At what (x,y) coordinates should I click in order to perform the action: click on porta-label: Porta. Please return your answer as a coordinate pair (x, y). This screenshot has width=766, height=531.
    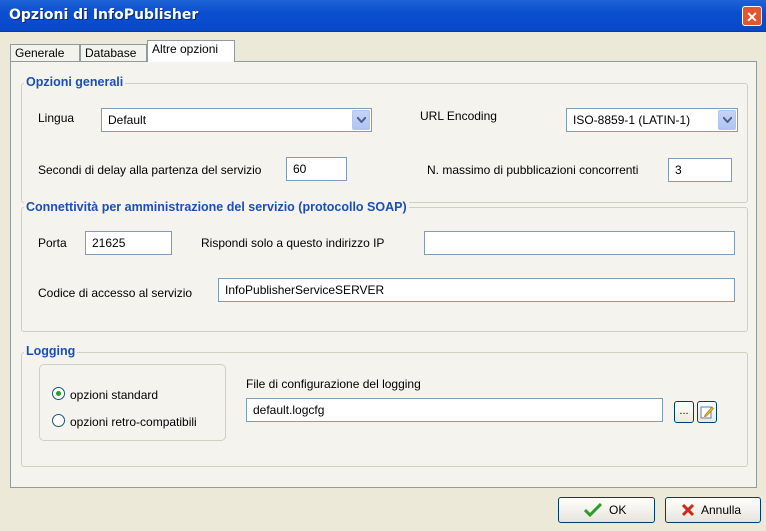
    Looking at the image, I should click on (52, 243).